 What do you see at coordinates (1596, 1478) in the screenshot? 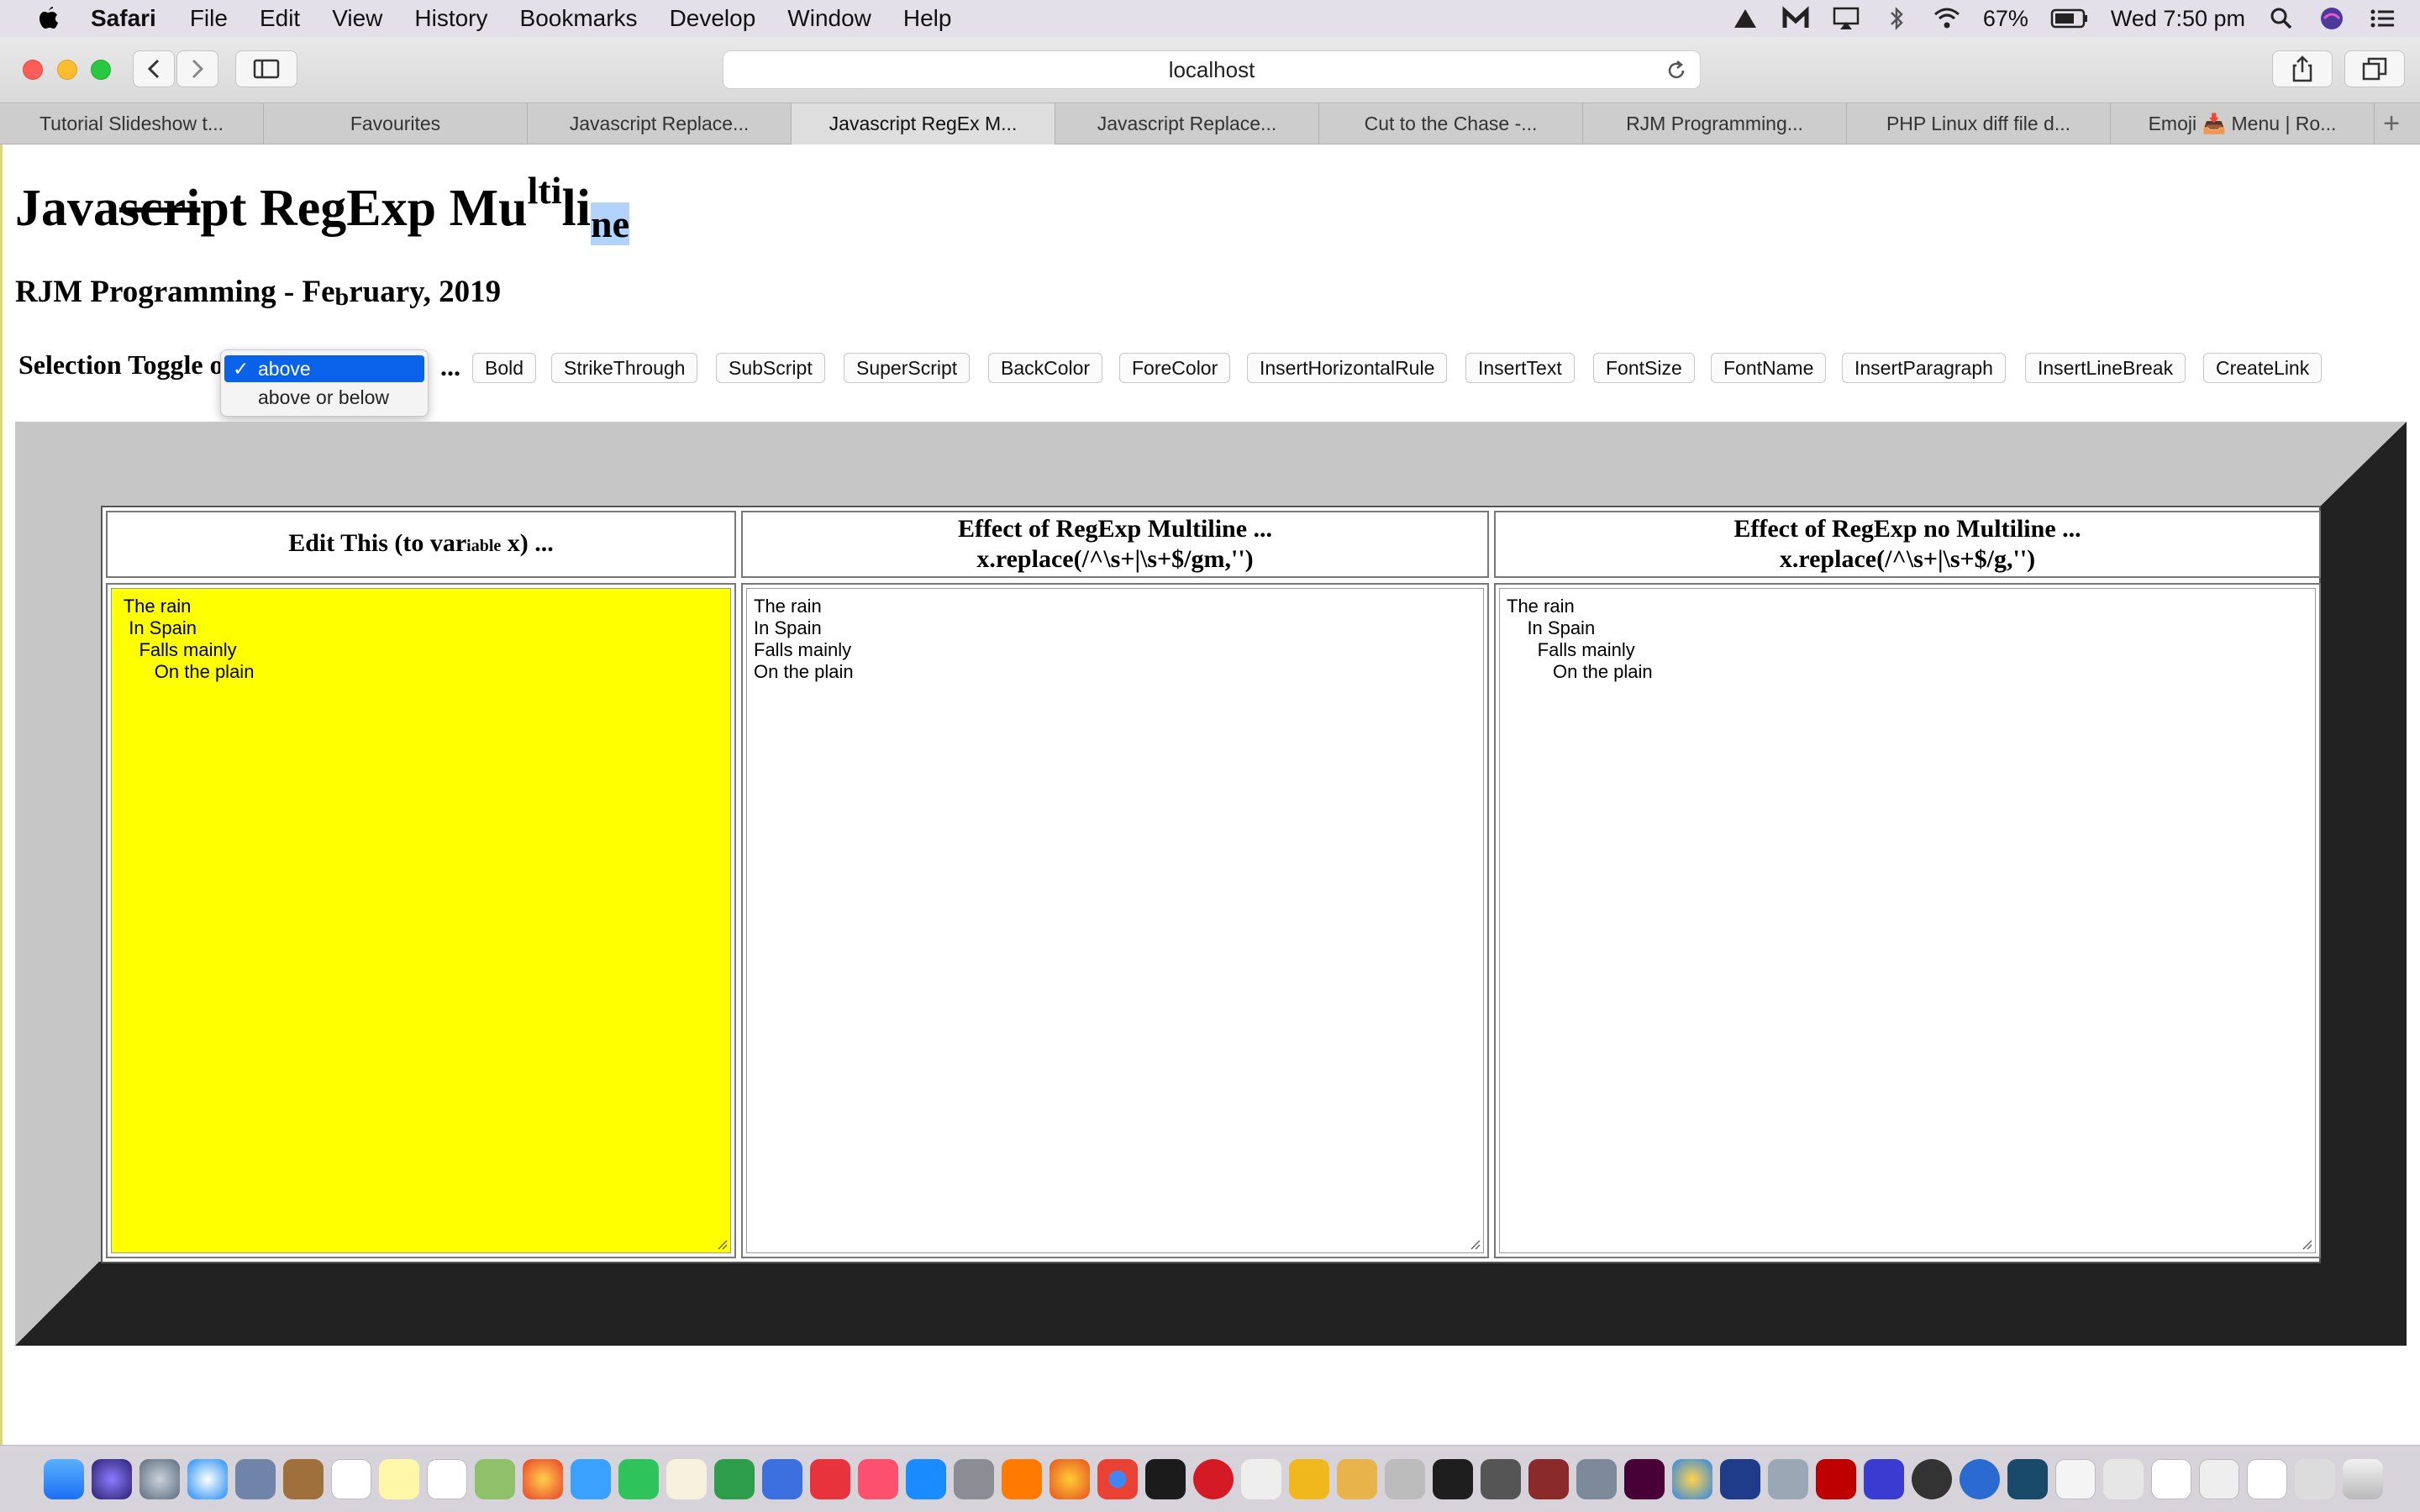
I see `quicktime-icon` at bounding box center [1596, 1478].